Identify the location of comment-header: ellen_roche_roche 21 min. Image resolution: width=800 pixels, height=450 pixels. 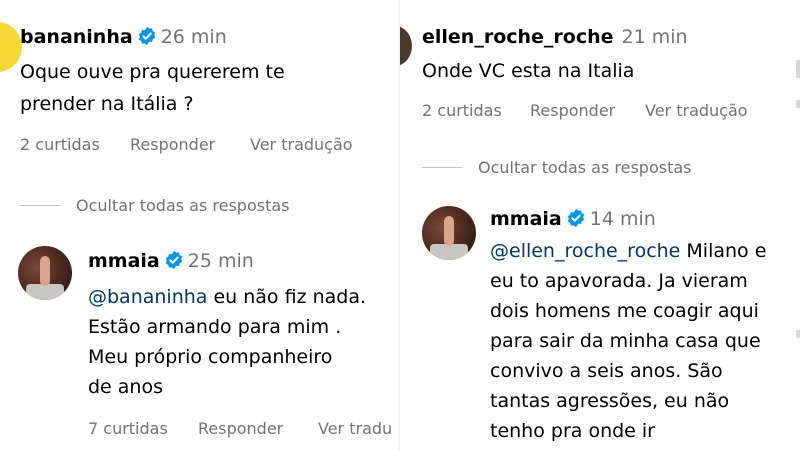
(555, 37).